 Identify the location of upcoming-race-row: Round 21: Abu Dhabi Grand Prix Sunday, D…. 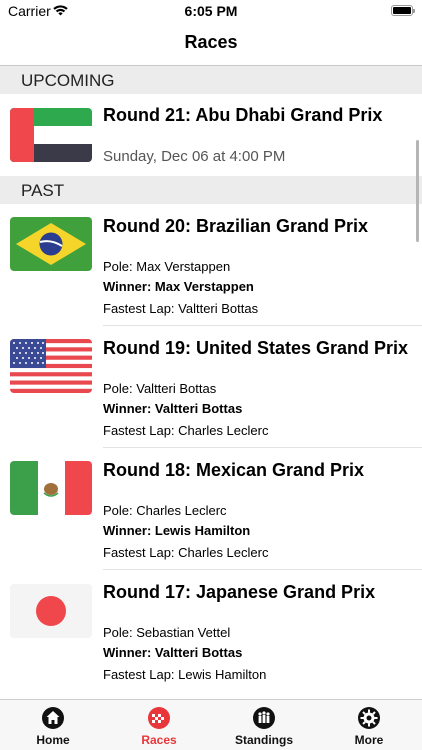
(211, 135).